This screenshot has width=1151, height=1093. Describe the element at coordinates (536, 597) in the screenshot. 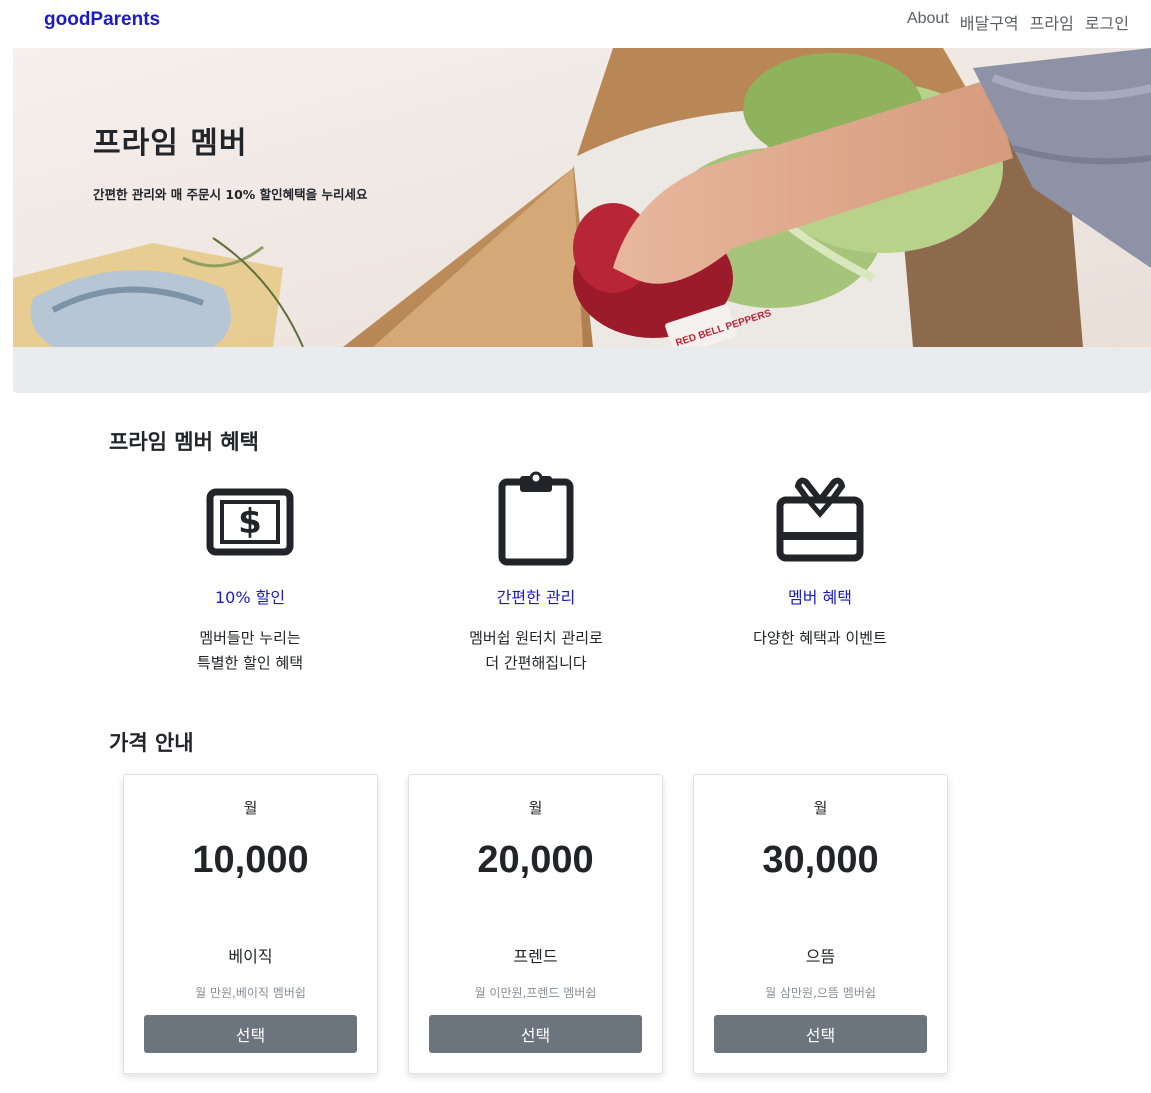

I see `benefit-title: 간편한 관리` at that location.